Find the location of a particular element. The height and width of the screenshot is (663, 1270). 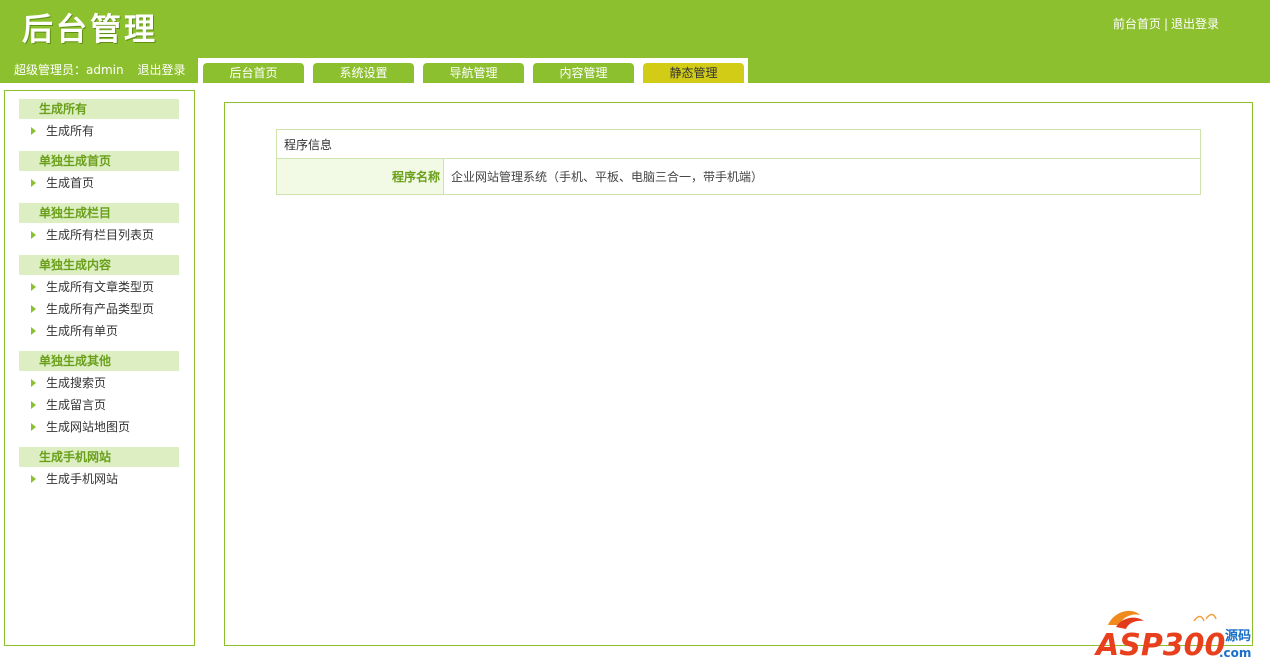

top-links: 前台首页 | 退出登录 is located at coordinates (1166, 23).